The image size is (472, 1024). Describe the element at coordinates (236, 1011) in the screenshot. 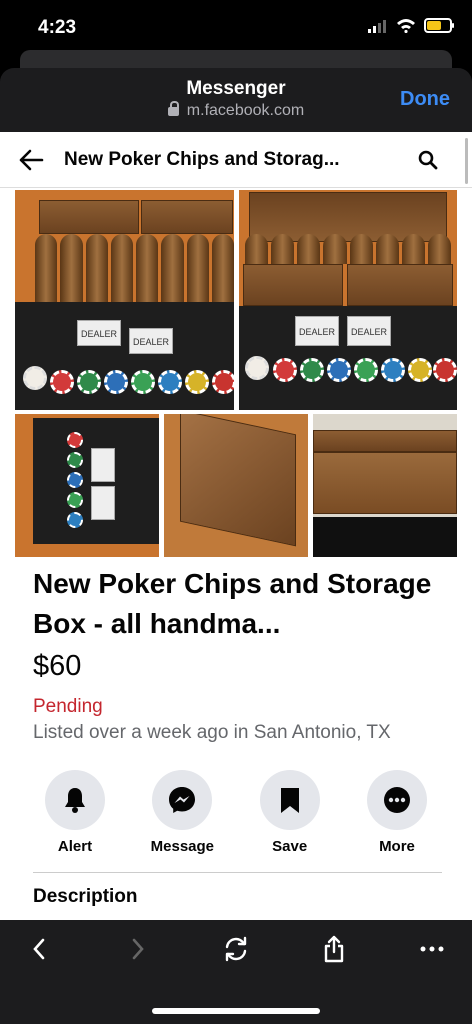

I see `home-indicator` at that location.